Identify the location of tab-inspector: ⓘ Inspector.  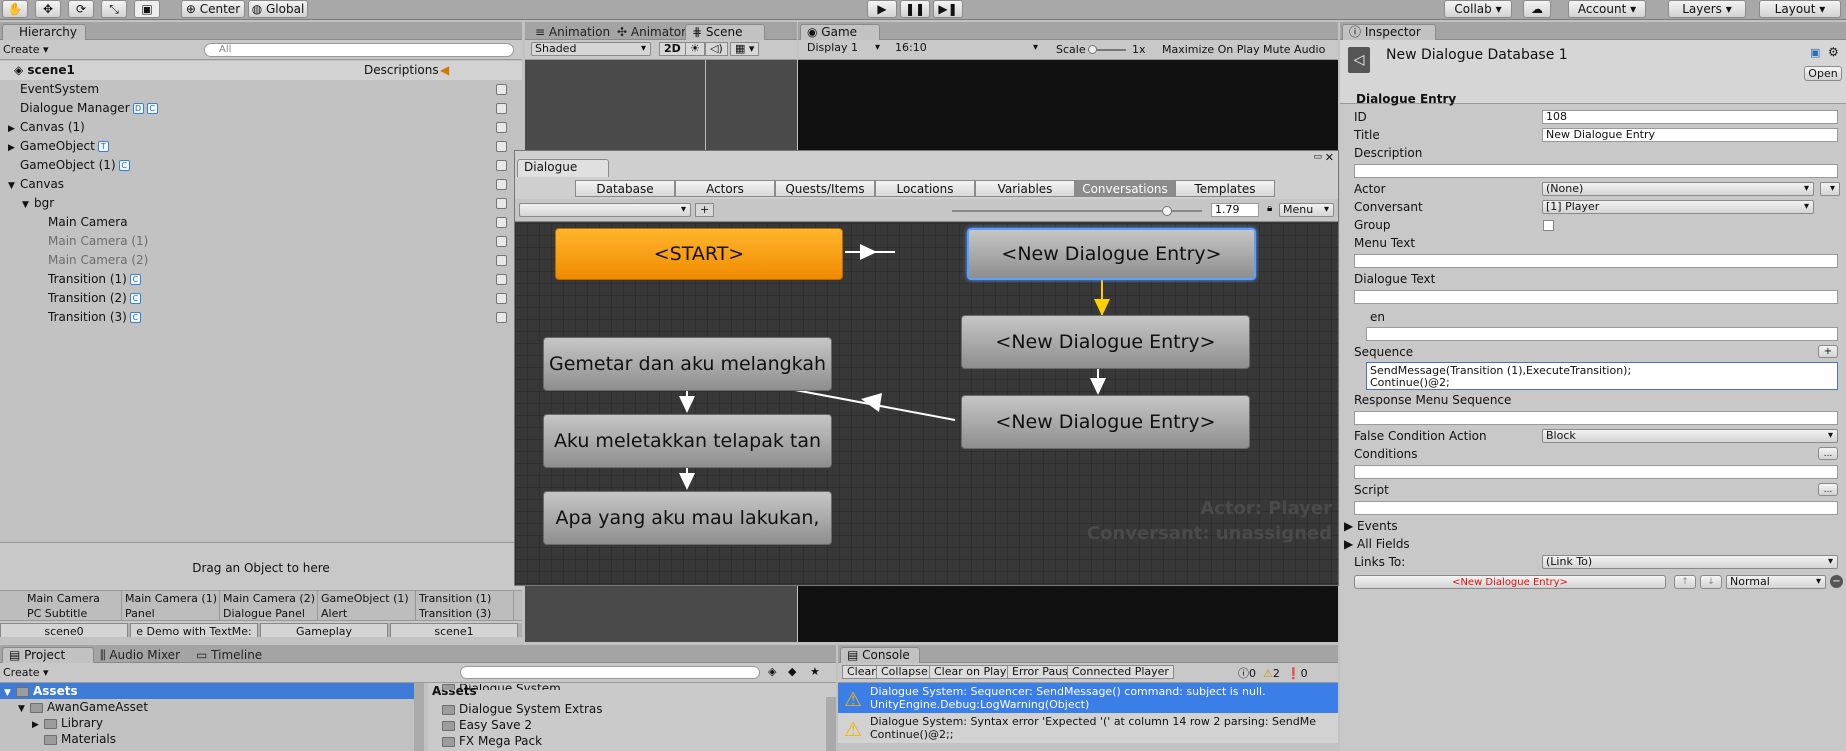
(1389, 32).